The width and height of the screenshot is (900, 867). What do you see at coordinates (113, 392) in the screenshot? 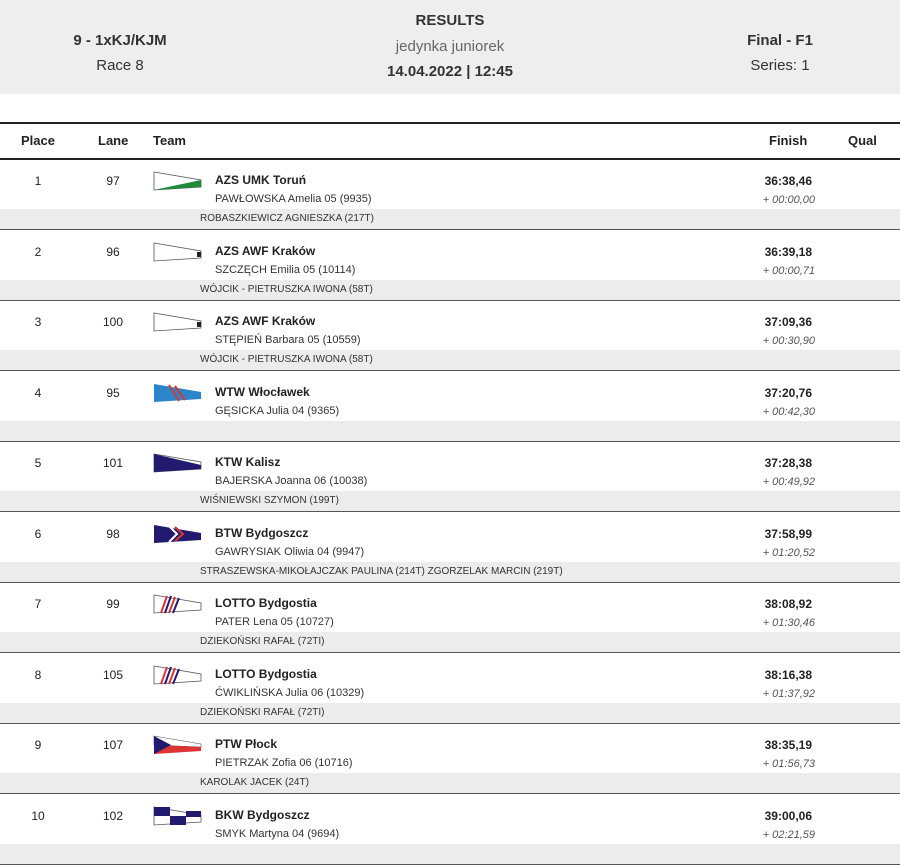
I see `lane-cell: 95` at bounding box center [113, 392].